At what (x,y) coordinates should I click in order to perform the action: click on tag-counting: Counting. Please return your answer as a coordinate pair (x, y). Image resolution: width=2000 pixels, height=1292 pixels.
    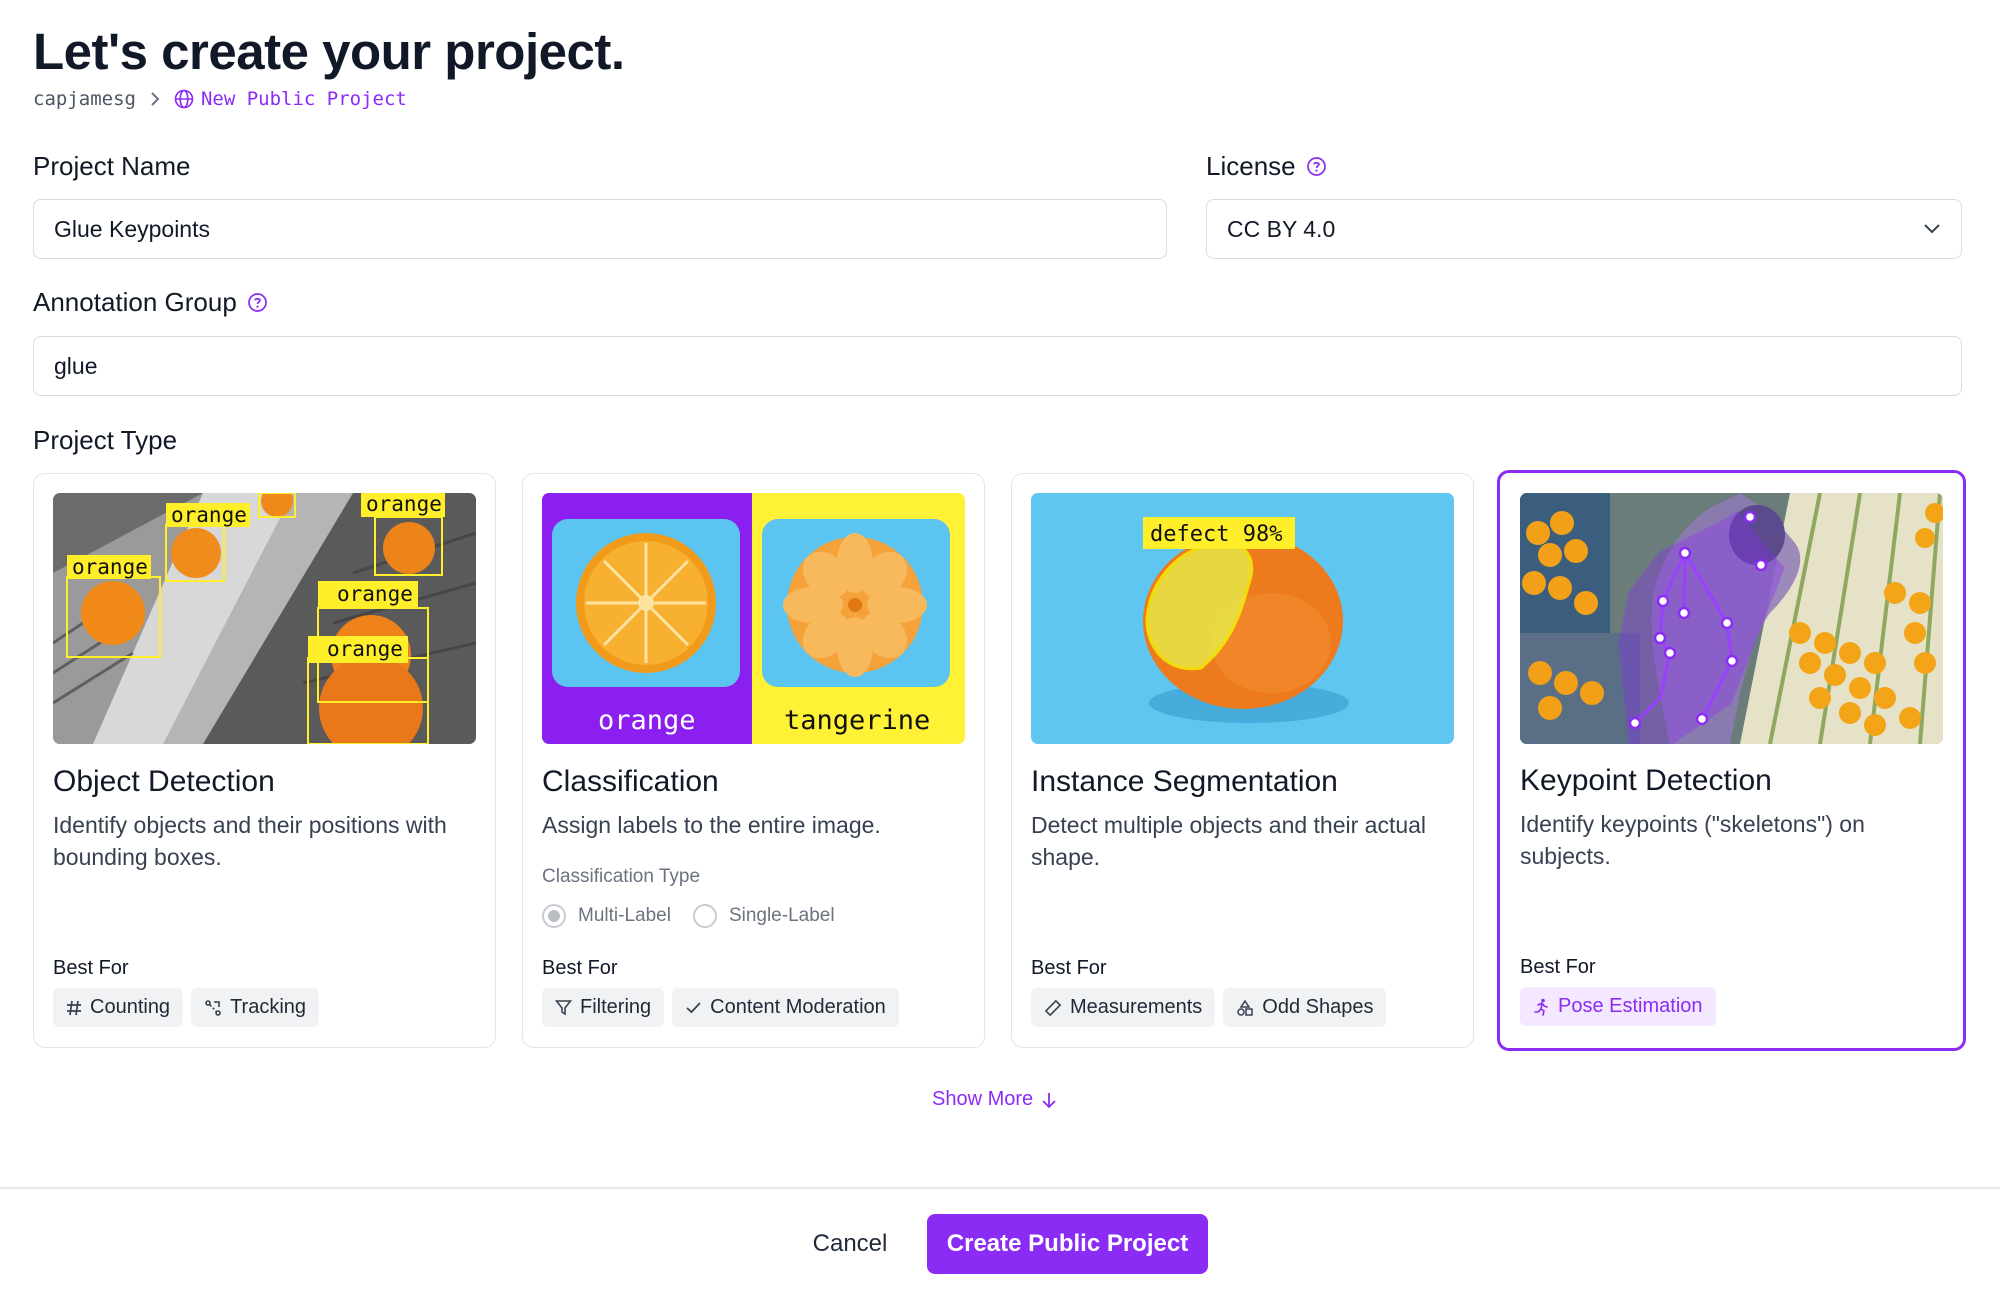
    Looking at the image, I should click on (118, 1007).